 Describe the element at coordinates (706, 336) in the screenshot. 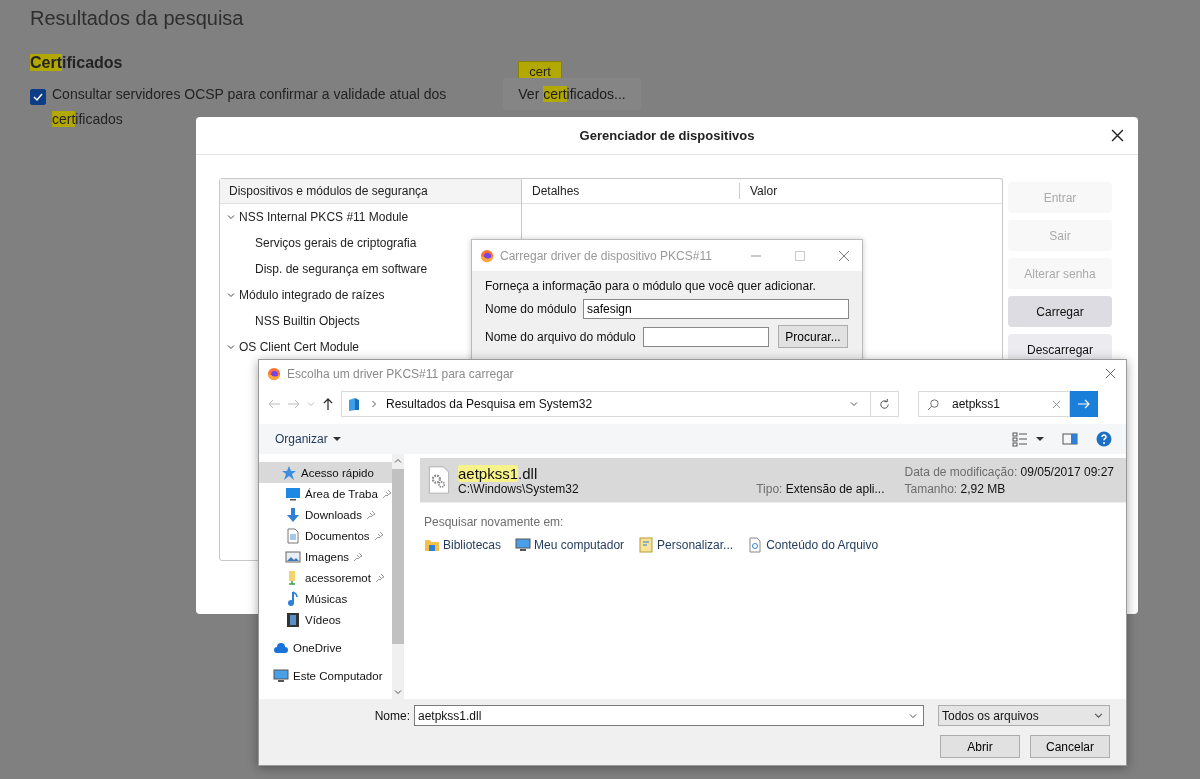

I see `text-field` at that location.